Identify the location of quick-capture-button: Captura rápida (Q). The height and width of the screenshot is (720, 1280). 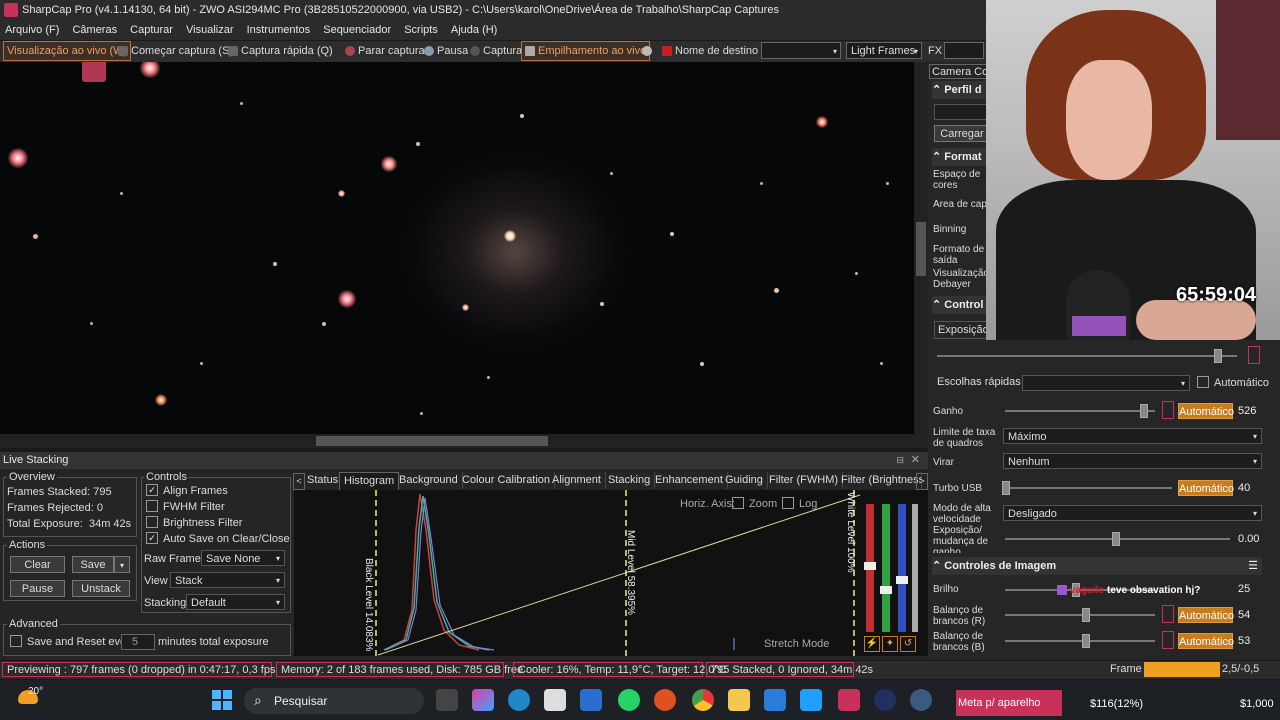
(280, 51).